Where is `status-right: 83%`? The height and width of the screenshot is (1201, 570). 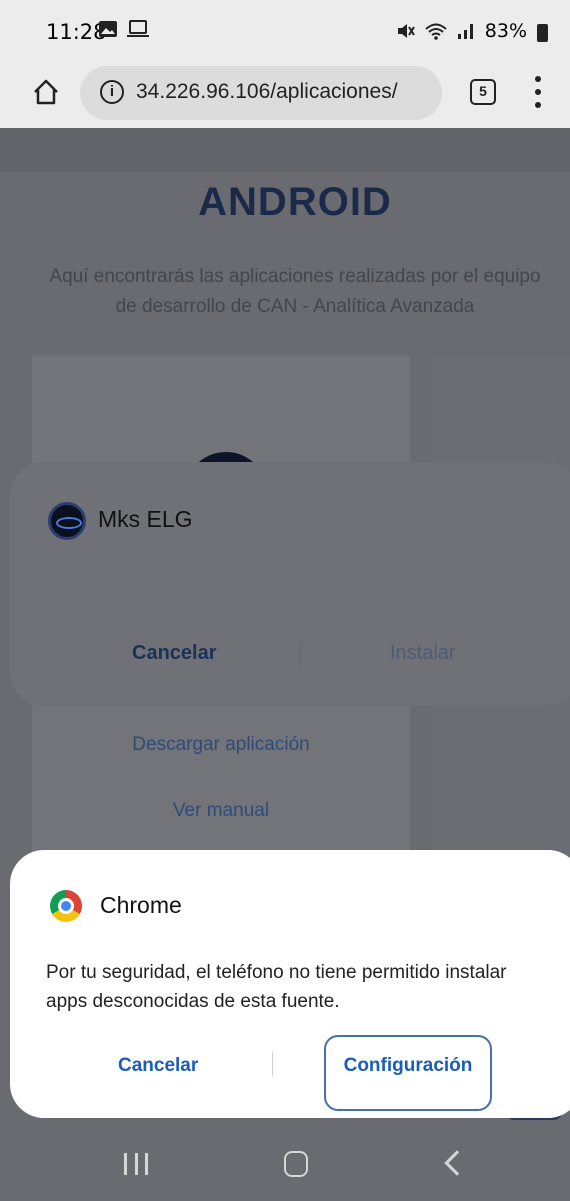 status-right: 83% is located at coordinates (471, 31).